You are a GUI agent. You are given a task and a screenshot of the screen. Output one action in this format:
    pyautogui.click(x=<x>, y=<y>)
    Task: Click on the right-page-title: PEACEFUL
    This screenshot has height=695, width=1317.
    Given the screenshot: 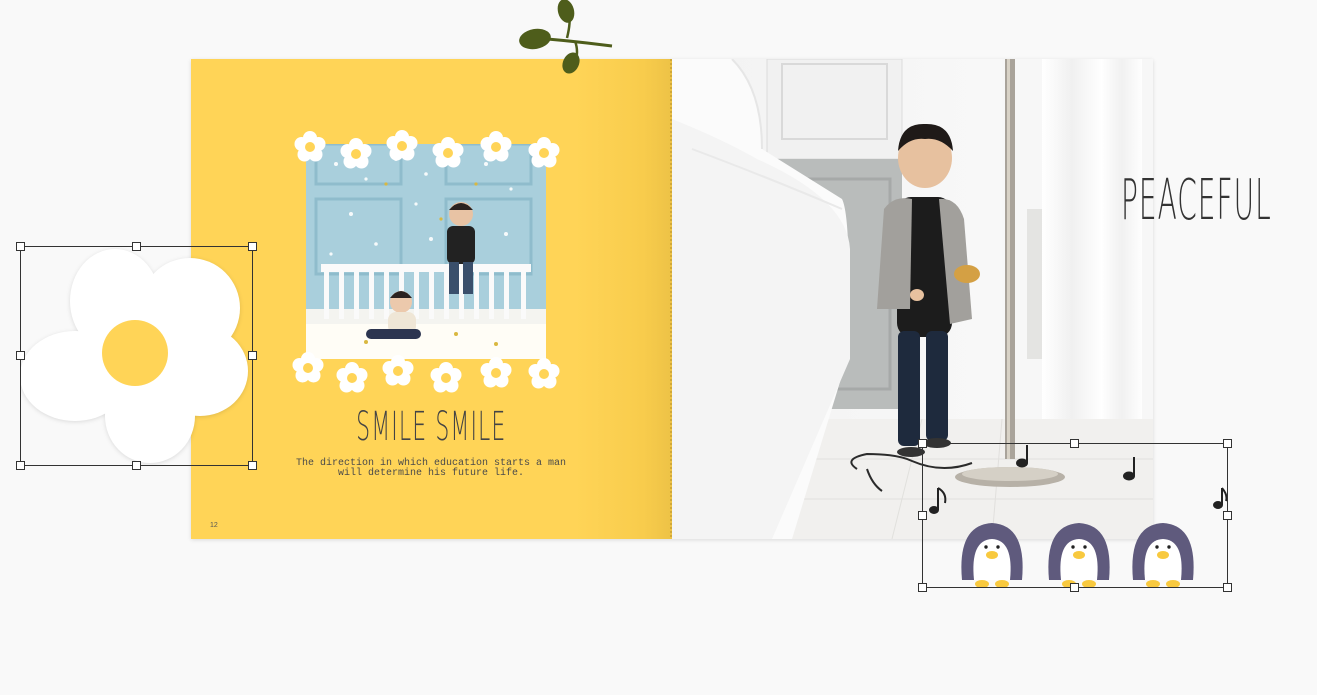 What is the action you would take?
    pyautogui.click(x=1196, y=200)
    